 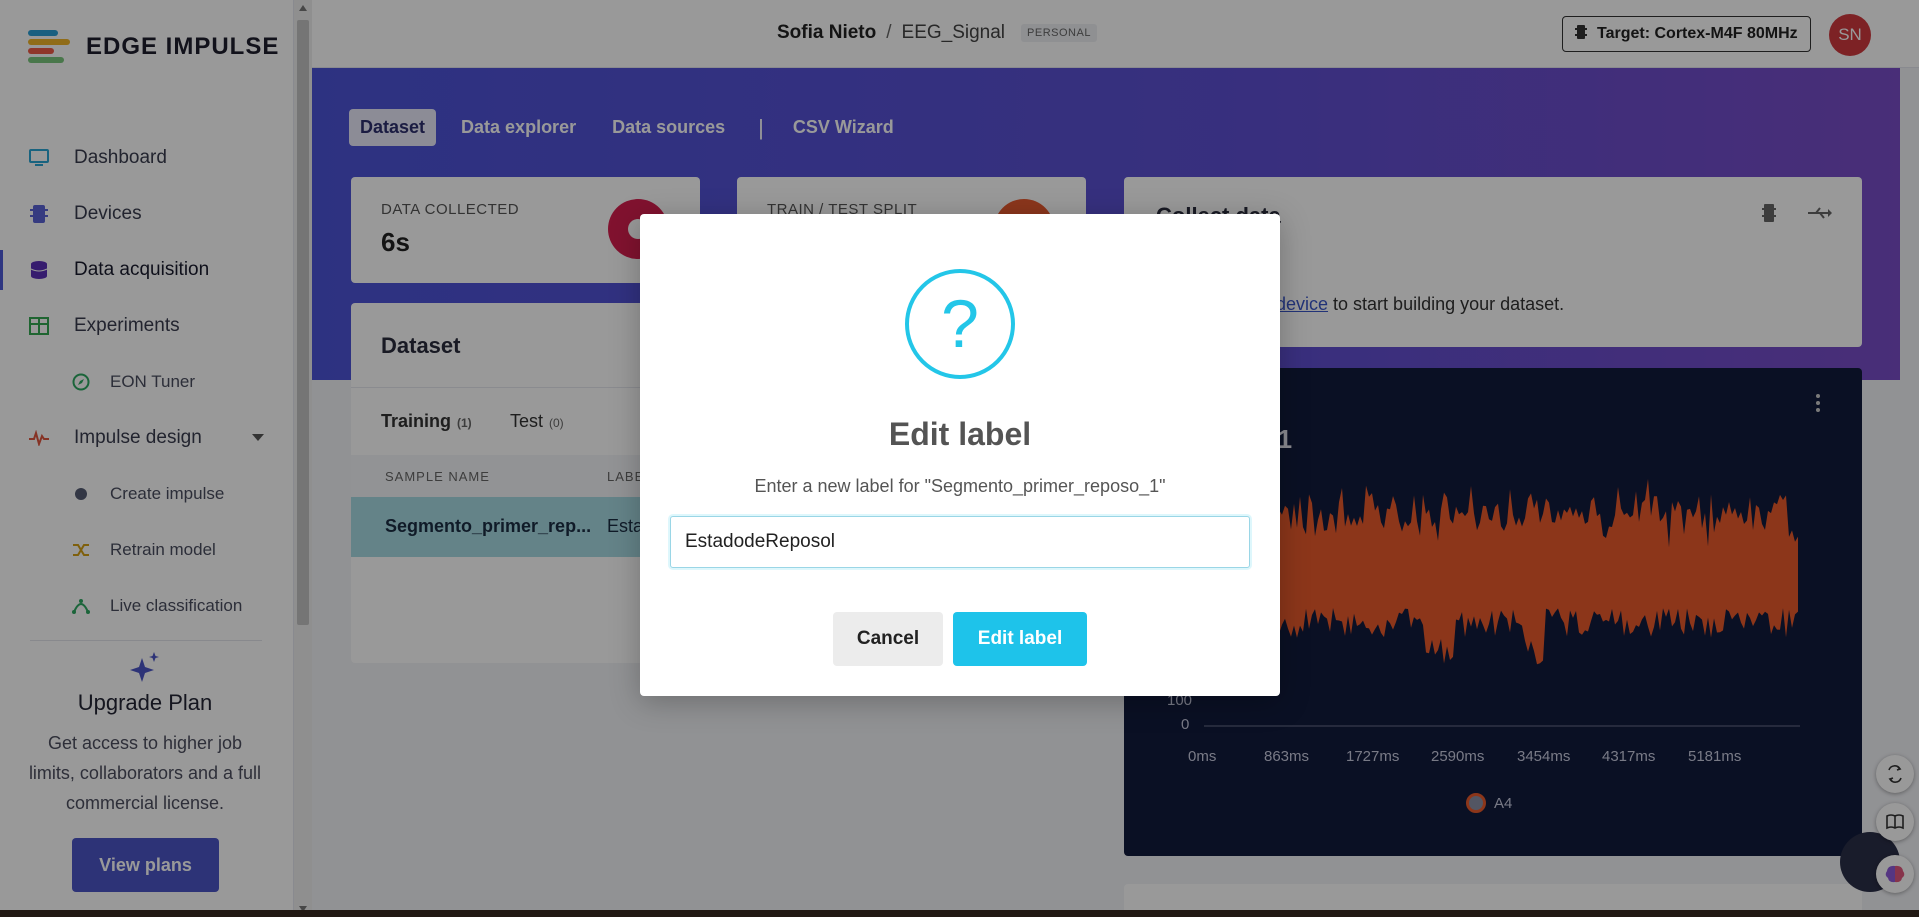 What do you see at coordinates (960, 324) in the screenshot?
I see `question-icon: ?` at bounding box center [960, 324].